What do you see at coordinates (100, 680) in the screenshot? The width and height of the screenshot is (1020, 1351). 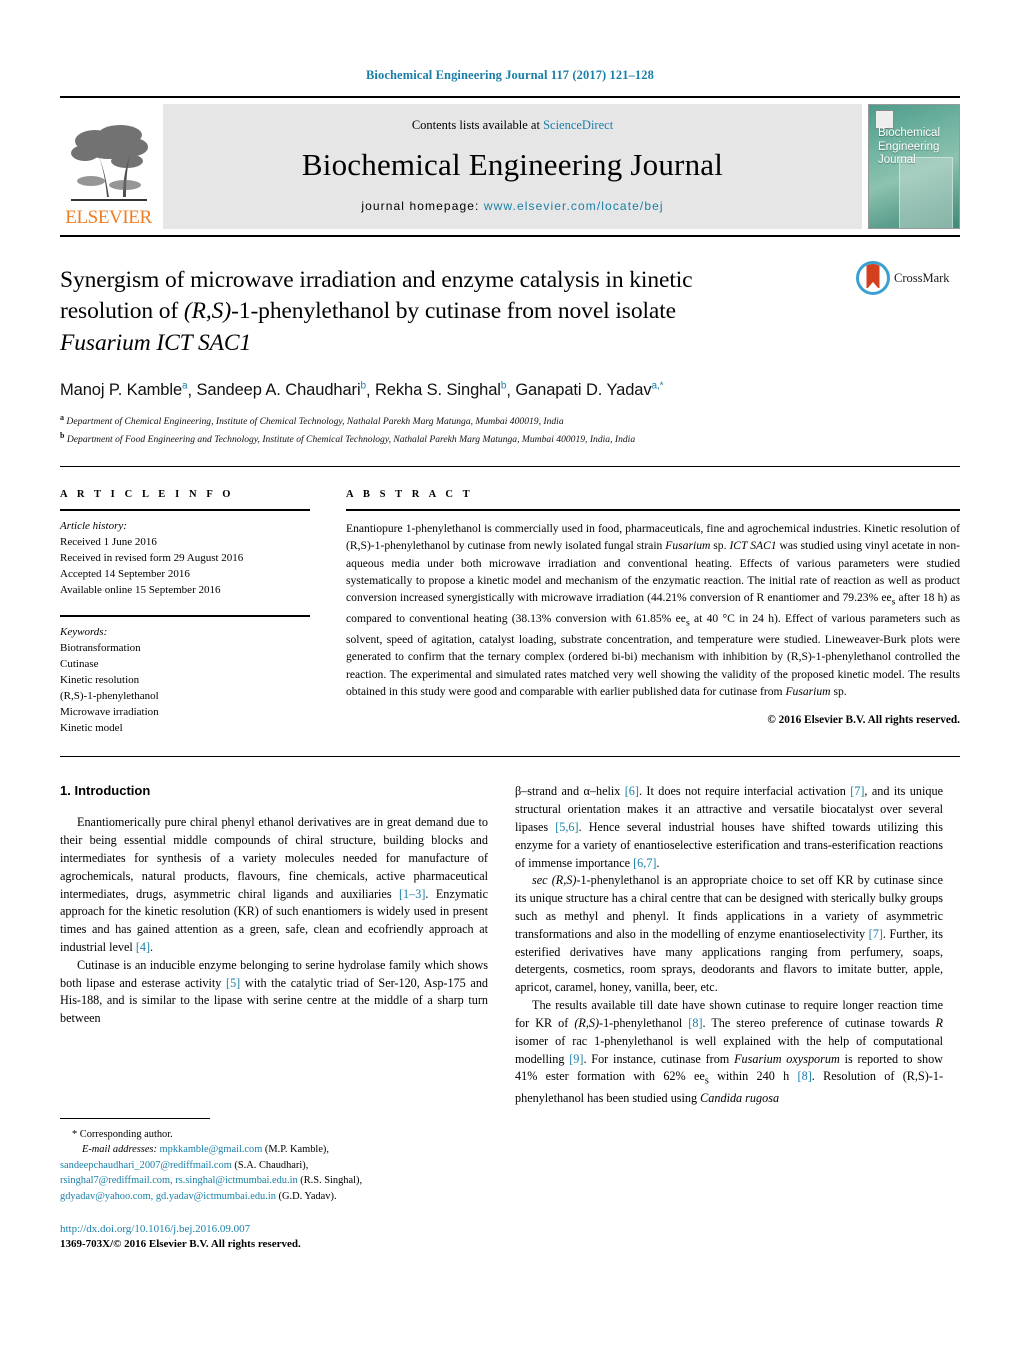 I see `keyword-item: Kinetic resolution` at bounding box center [100, 680].